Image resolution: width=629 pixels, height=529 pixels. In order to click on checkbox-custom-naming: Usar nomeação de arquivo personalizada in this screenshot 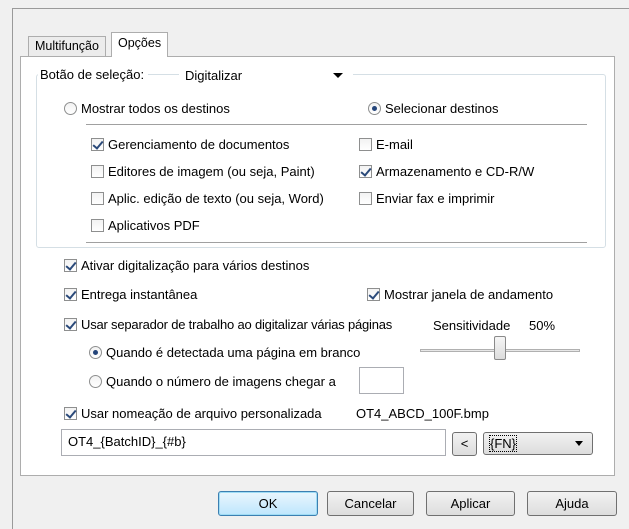, I will do `click(193, 413)`.